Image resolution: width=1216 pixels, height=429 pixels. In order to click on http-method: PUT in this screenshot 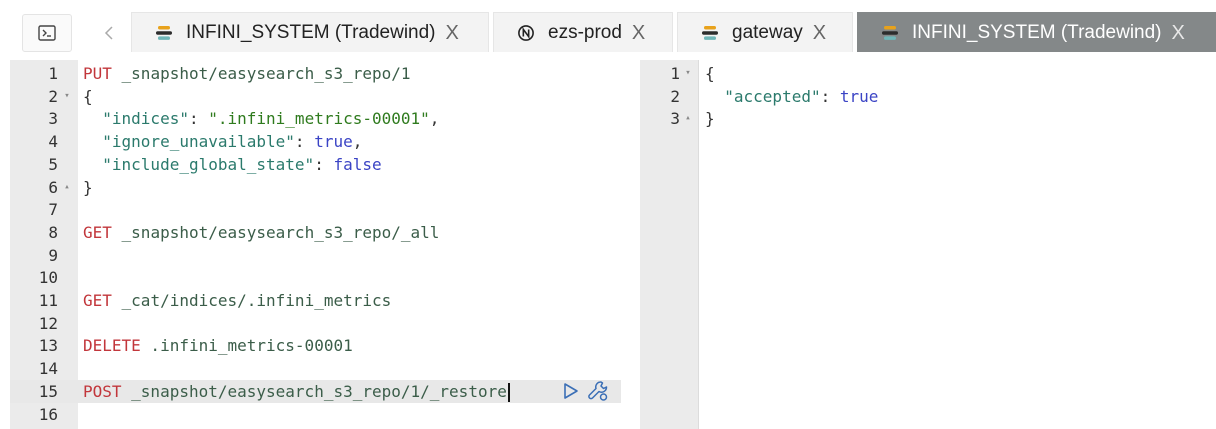, I will do `click(97, 73)`.